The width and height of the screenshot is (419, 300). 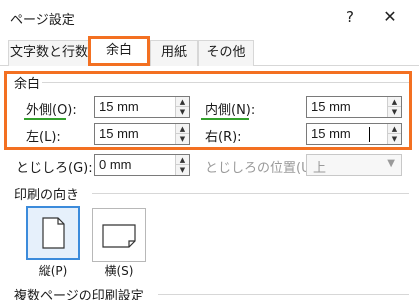 I want to click on spin-up-icon: ▲, so click(x=182, y=160).